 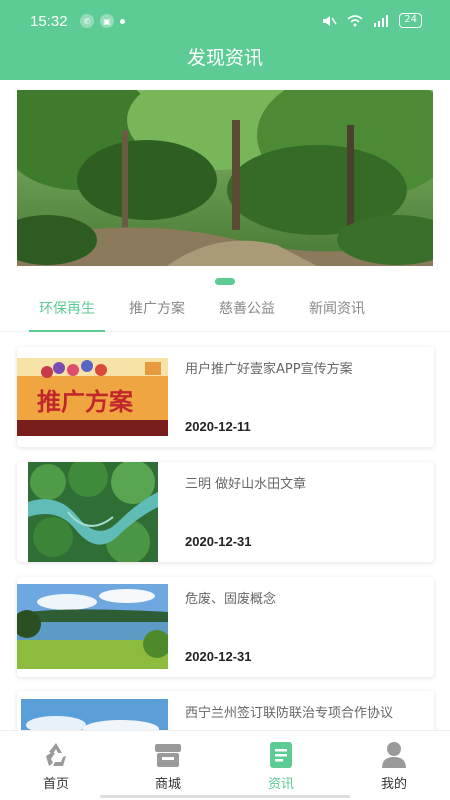 What do you see at coordinates (122, 21) in the screenshot?
I see `dot-icon` at bounding box center [122, 21].